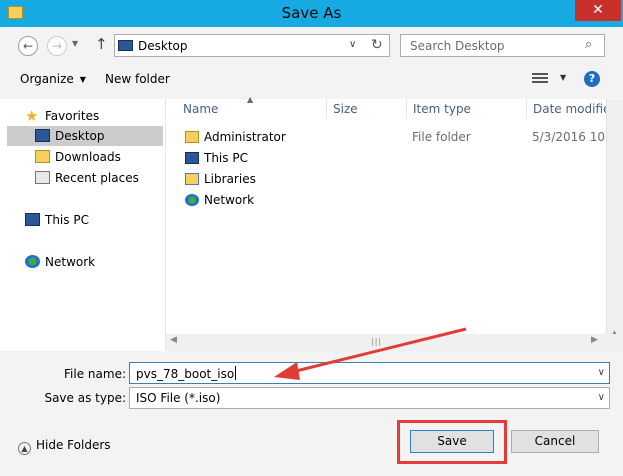 This screenshot has width=623, height=476. What do you see at coordinates (95, 374) in the screenshot?
I see `file-name-label: File name:` at bounding box center [95, 374].